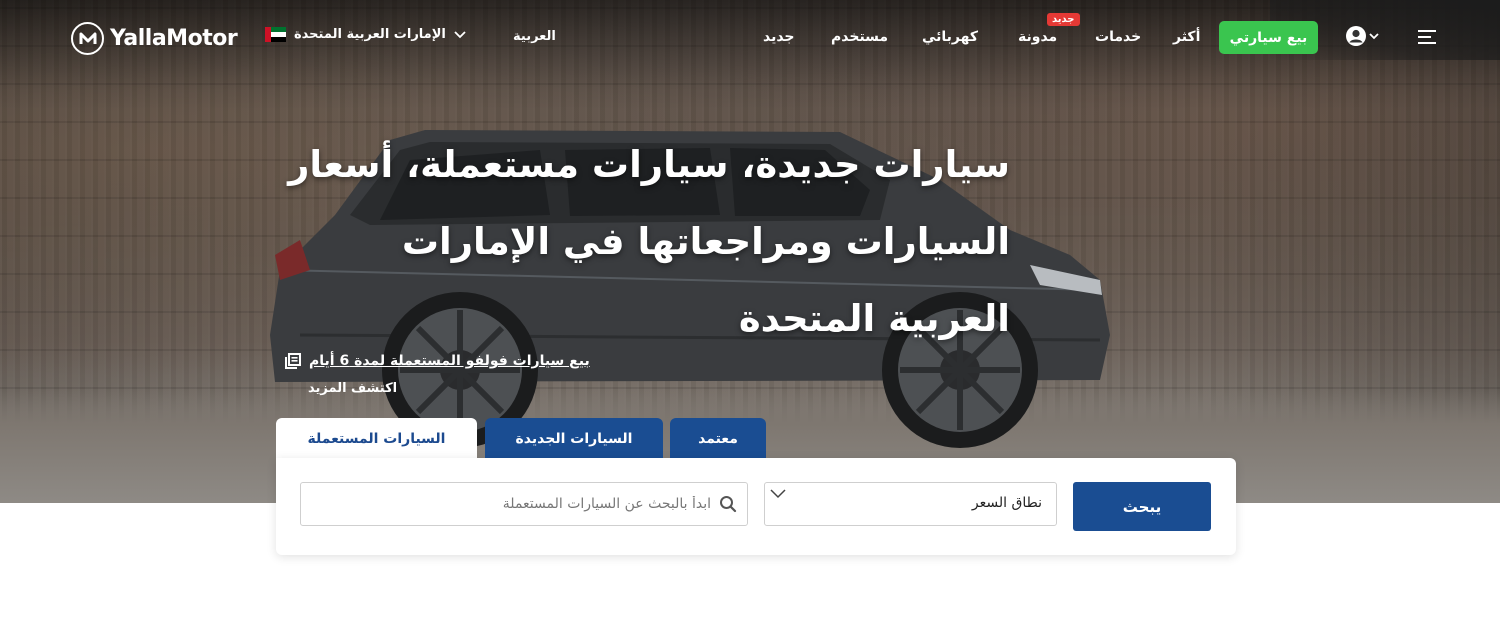 Image resolution: width=1500 pixels, height=623 pixels. Describe the element at coordinates (859, 37) in the screenshot. I see `nav-item-used: مستخدم` at that location.